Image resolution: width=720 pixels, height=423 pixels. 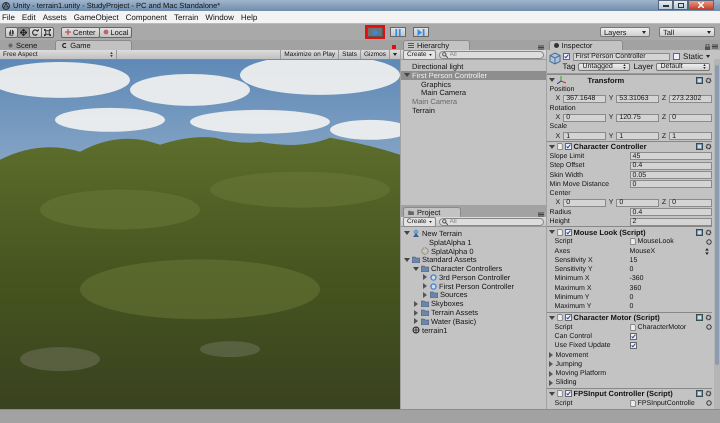 I want to click on step-icon, so click(x=421, y=32).